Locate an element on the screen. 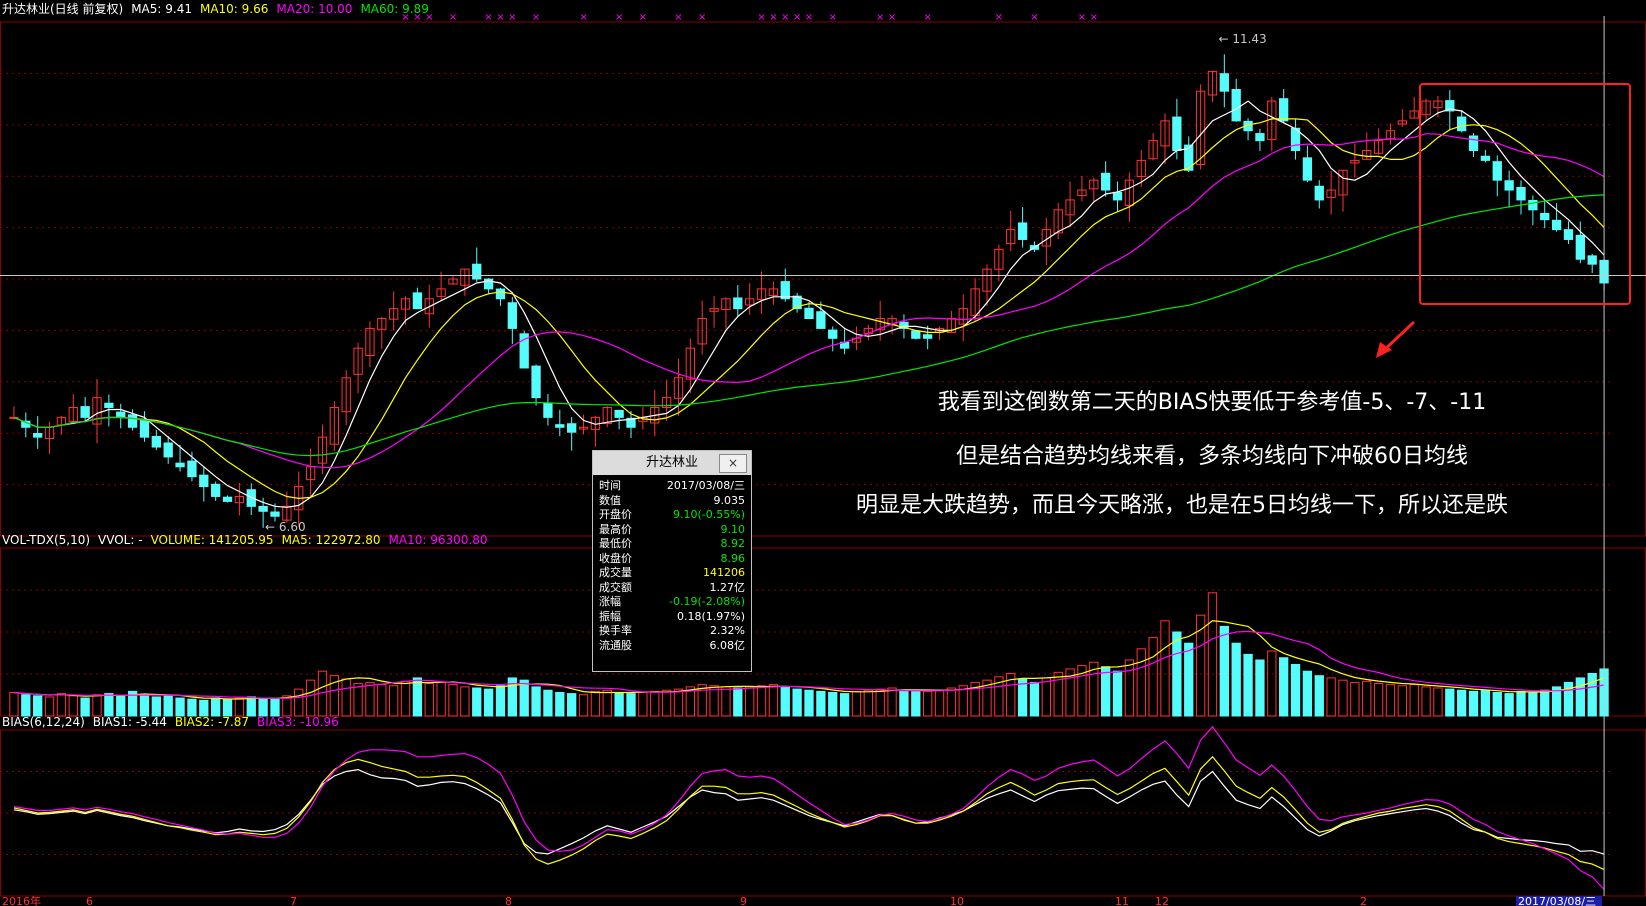 The image size is (1646, 906). x-axis-label: 9 is located at coordinates (743, 900).